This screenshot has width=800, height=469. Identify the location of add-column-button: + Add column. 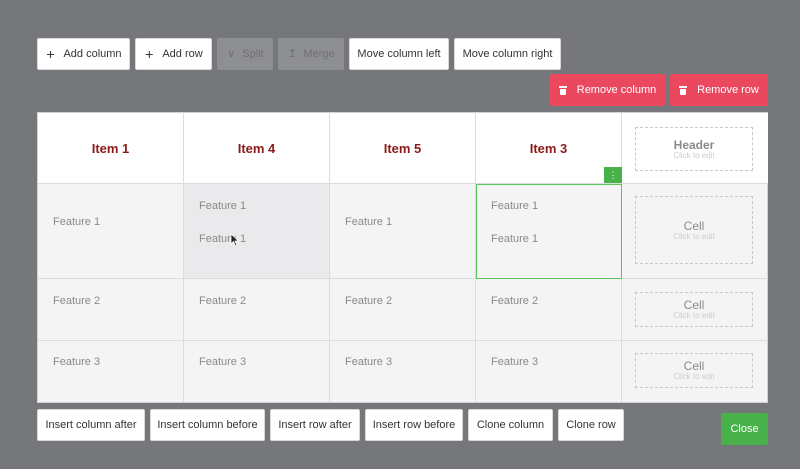
(83, 54).